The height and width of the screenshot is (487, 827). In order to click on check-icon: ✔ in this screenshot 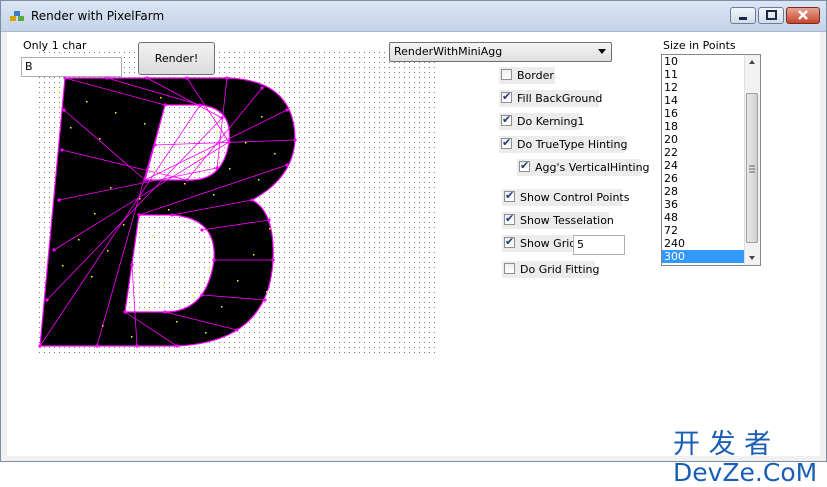, I will do `click(507, 142)`.